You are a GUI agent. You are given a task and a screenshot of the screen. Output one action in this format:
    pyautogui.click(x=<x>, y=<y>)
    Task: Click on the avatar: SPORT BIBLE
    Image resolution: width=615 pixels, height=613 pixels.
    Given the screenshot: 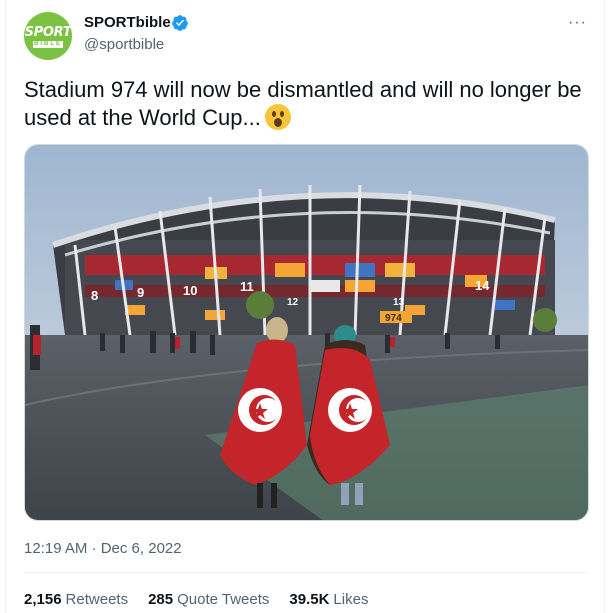 What is the action you would take?
    pyautogui.click(x=48, y=36)
    